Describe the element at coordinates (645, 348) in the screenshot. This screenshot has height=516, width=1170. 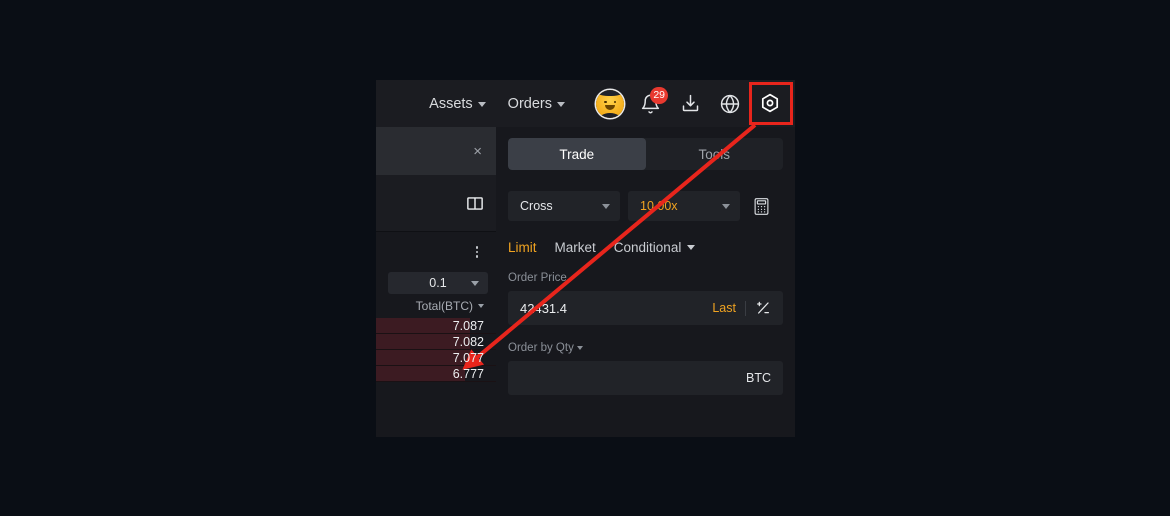
I see `order-qty-label: Order by Qty` at that location.